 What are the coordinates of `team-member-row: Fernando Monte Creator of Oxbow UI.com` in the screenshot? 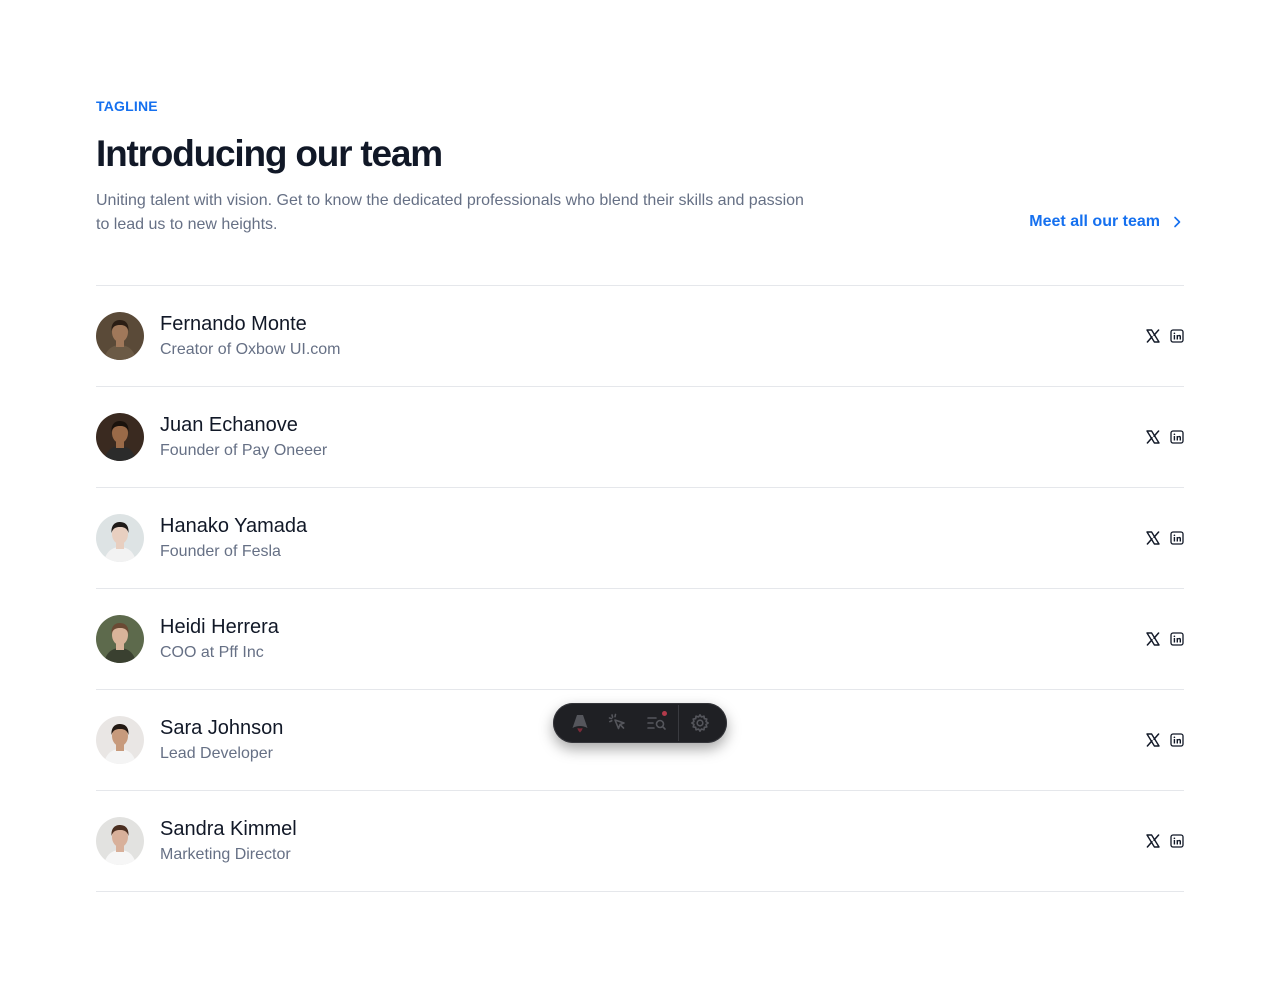 It's located at (640, 336).